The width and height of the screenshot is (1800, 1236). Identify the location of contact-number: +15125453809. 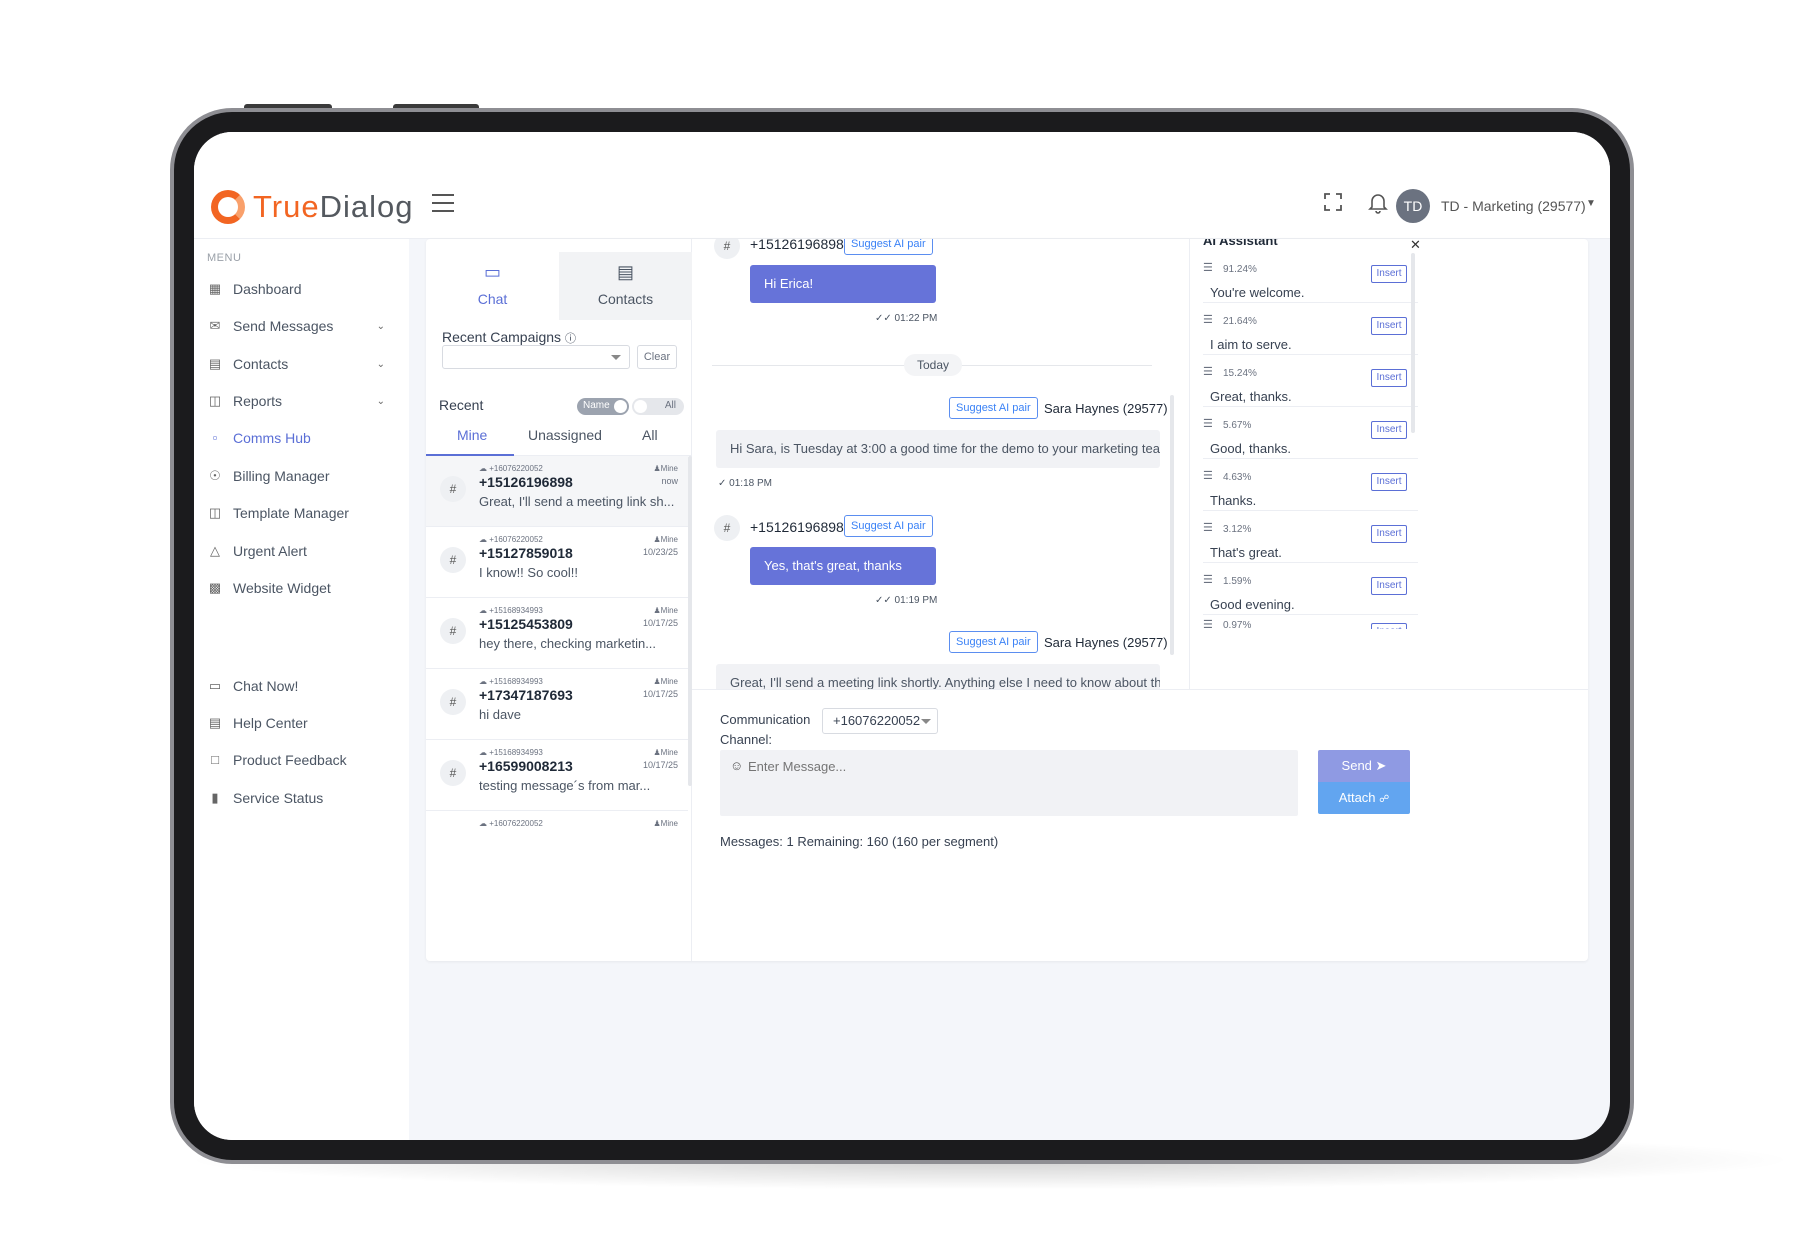
(526, 624).